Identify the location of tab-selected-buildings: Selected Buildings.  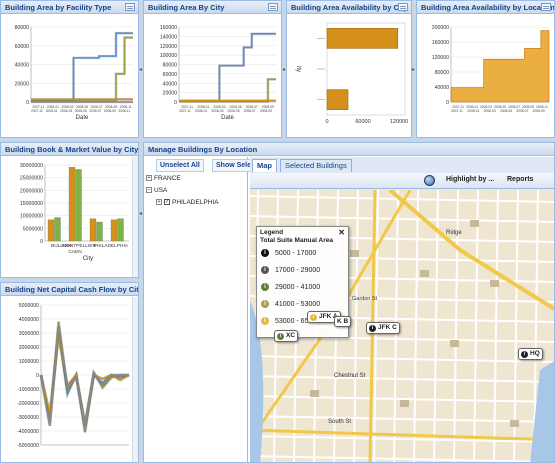
(316, 165).